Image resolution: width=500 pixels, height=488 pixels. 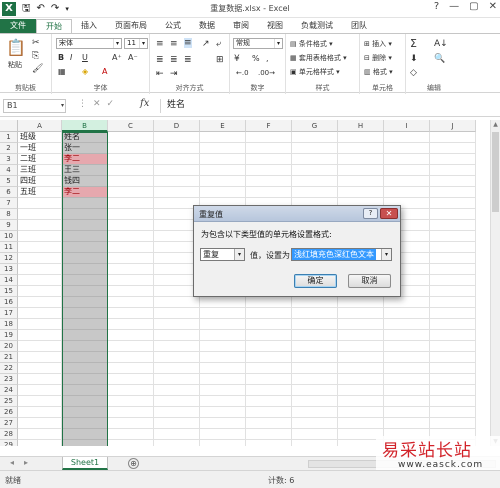 What do you see at coordinates (361, 390) in the screenshot?
I see `cell-H24` at bounding box center [361, 390].